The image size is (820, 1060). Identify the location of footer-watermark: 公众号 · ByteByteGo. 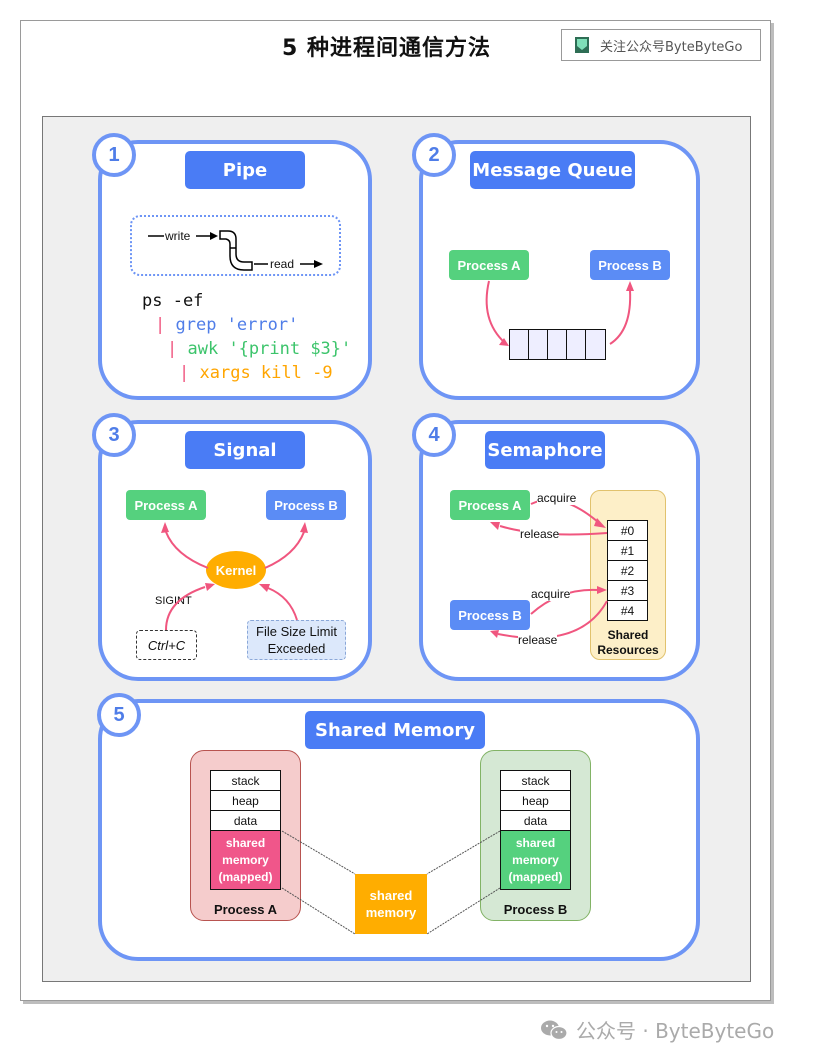
(657, 1029).